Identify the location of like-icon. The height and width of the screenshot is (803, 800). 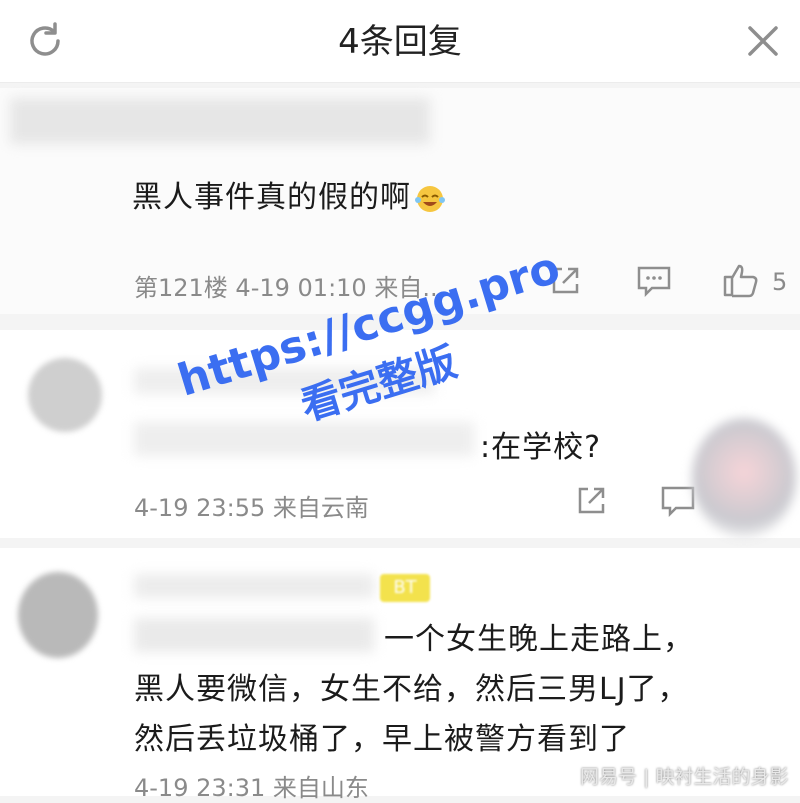
(741, 280).